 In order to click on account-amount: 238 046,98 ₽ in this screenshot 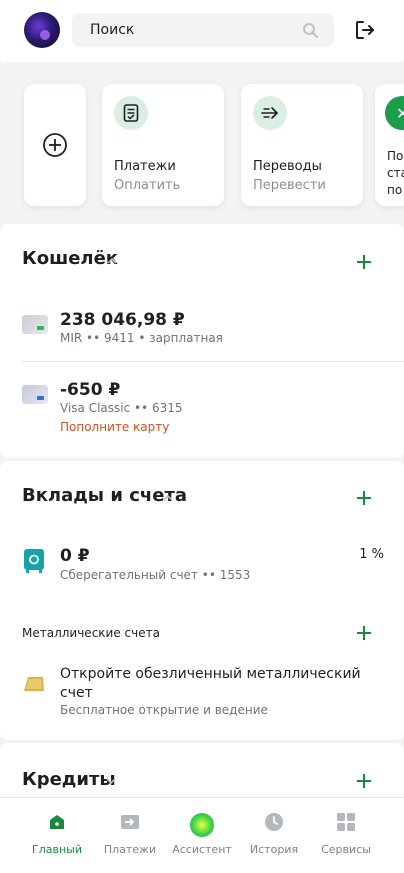, I will do `click(122, 320)`.